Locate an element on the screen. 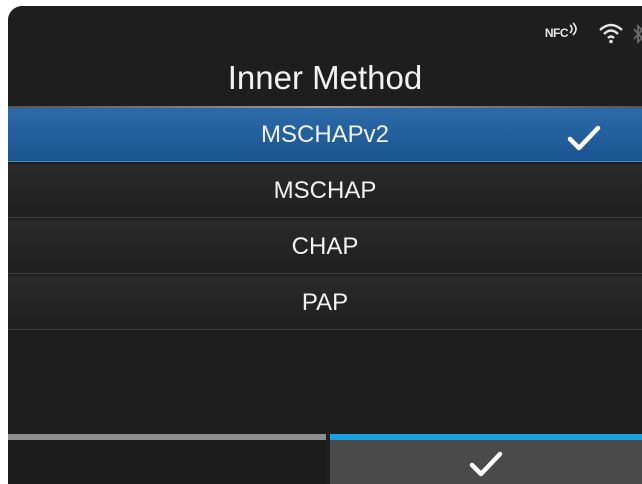 This screenshot has height=484, width=642. nfc-icon is located at coordinates (574, 31).